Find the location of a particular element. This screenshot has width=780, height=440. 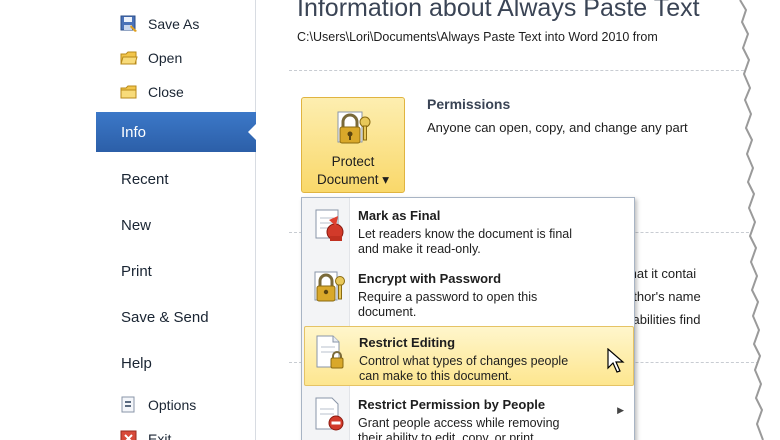

nav-recent-label: Recent is located at coordinates (145, 179).